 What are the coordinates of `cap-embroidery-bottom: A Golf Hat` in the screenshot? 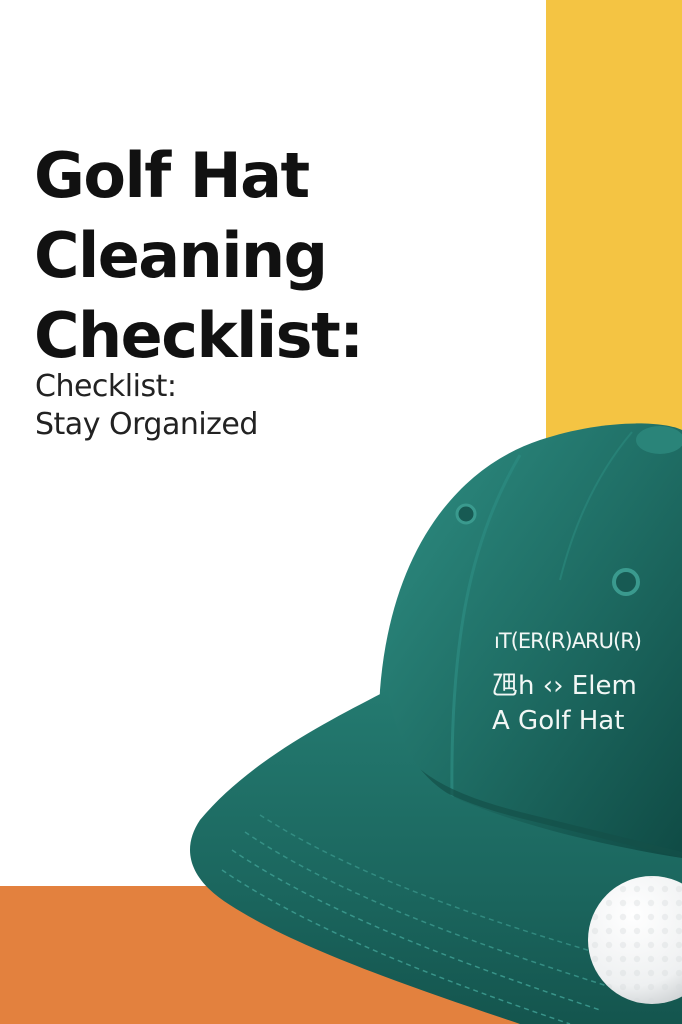 It's located at (558, 721).